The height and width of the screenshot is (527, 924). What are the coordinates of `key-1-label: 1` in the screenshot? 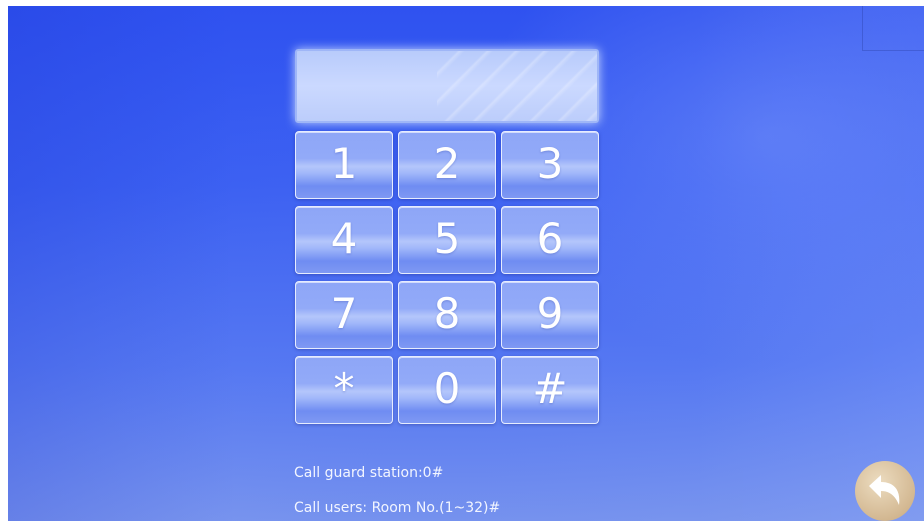 It's located at (344, 163).